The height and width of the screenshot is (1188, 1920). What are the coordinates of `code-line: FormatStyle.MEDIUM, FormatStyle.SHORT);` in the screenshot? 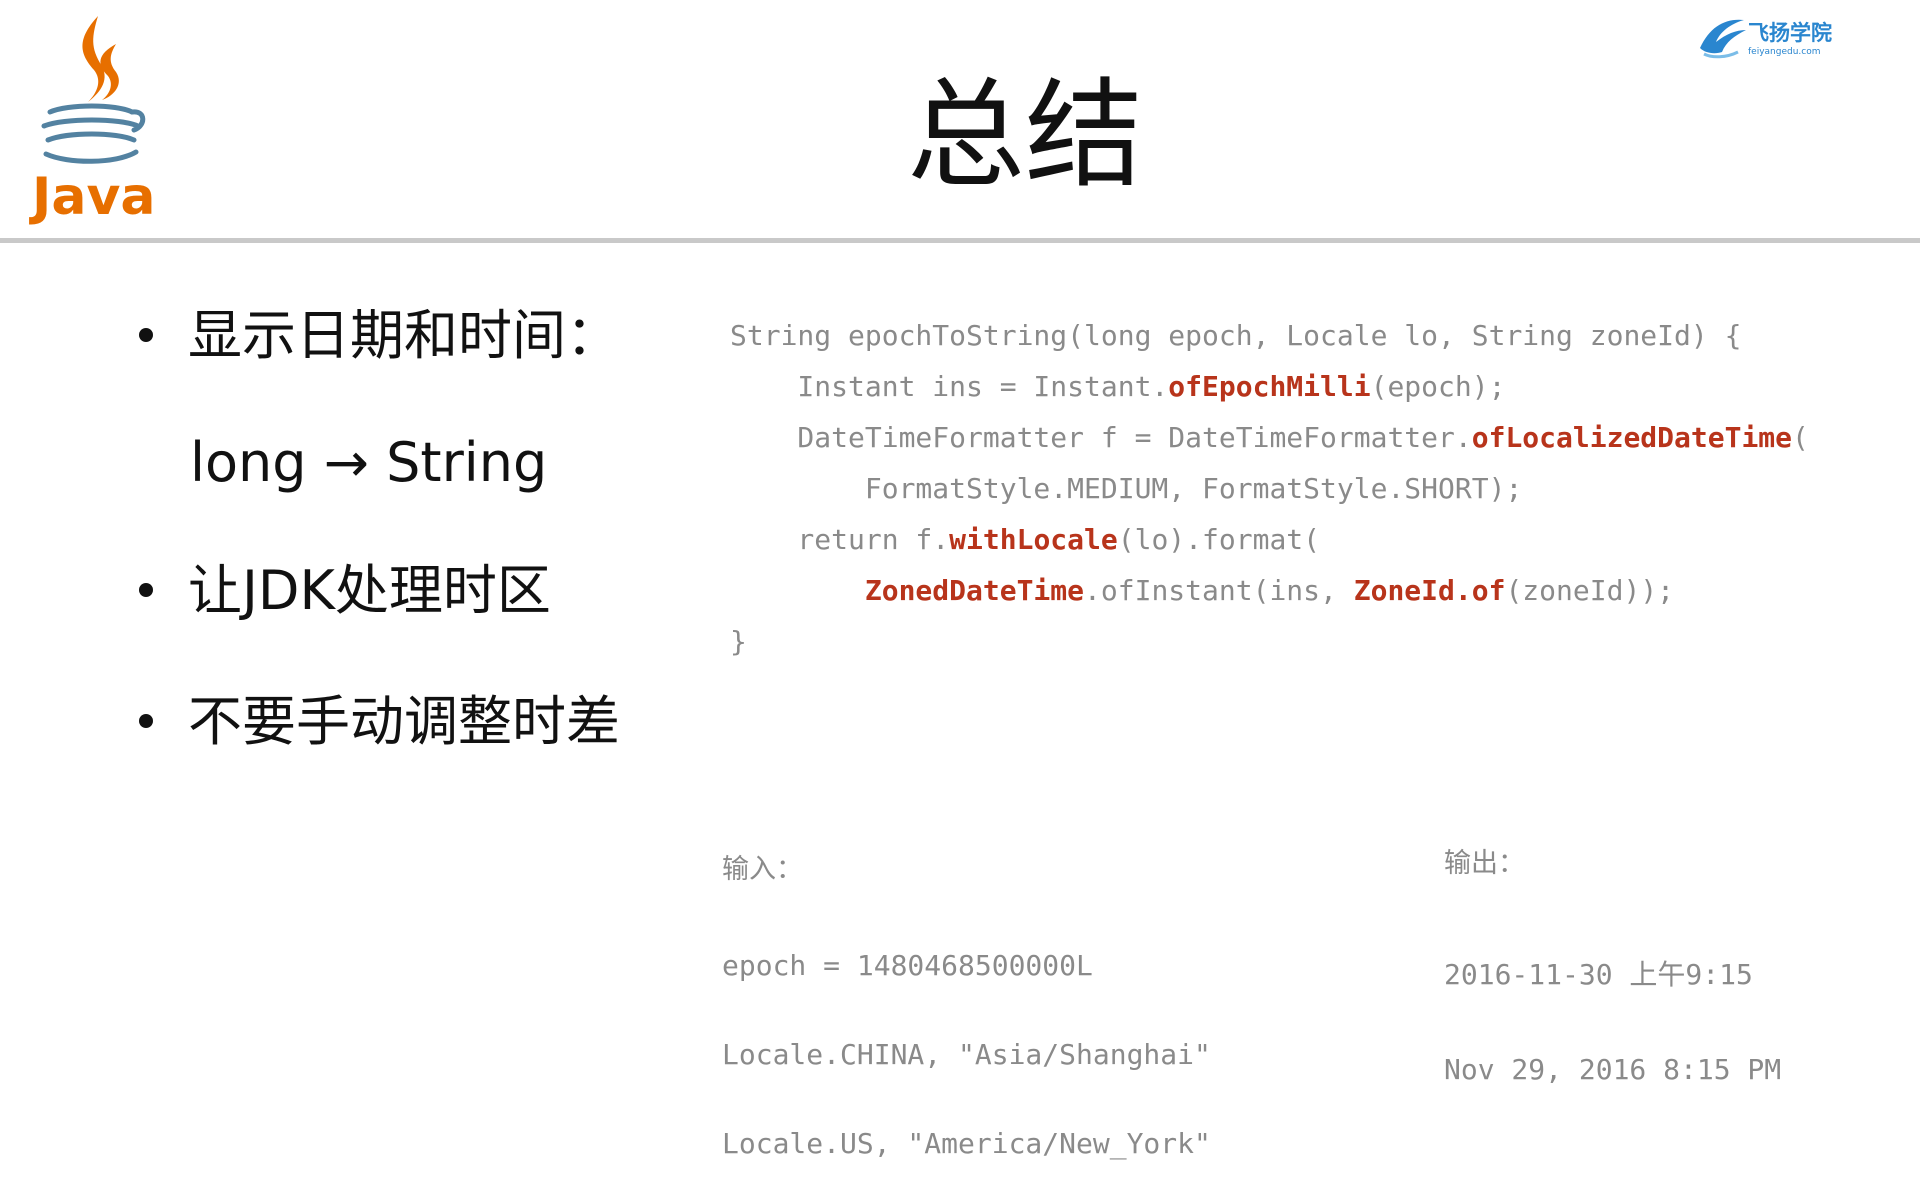 It's located at (1269, 488).